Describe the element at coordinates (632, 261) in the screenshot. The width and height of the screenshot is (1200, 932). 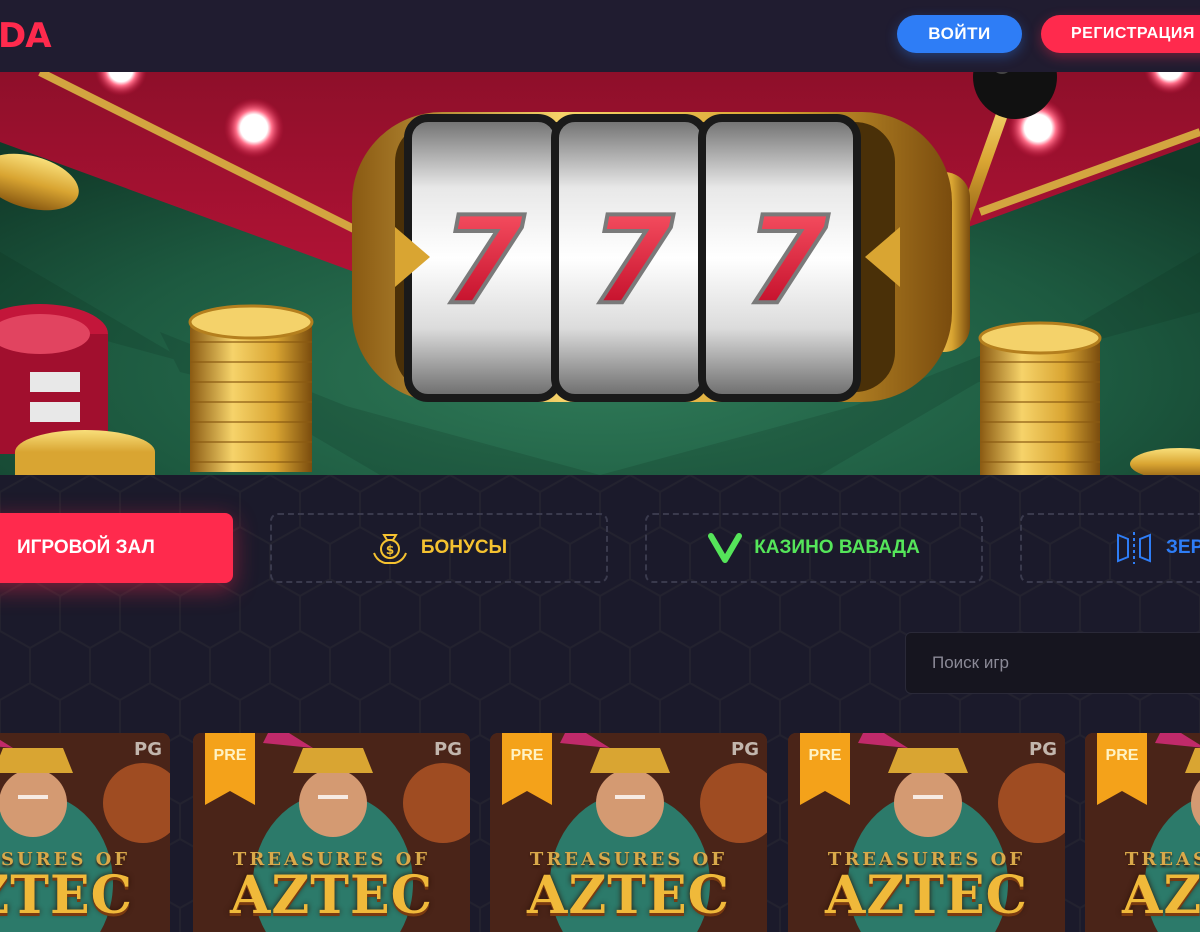
I see `reel-seven-2: 7` at that location.